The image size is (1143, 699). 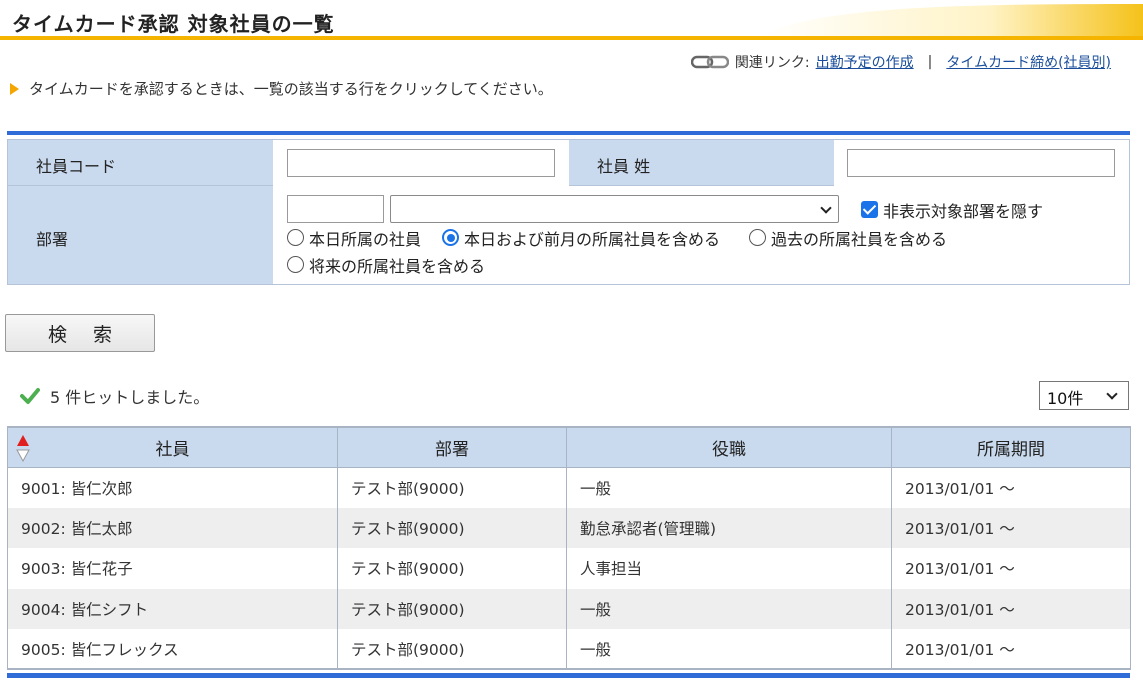 What do you see at coordinates (335, 209) in the screenshot?
I see `department-code-input` at bounding box center [335, 209].